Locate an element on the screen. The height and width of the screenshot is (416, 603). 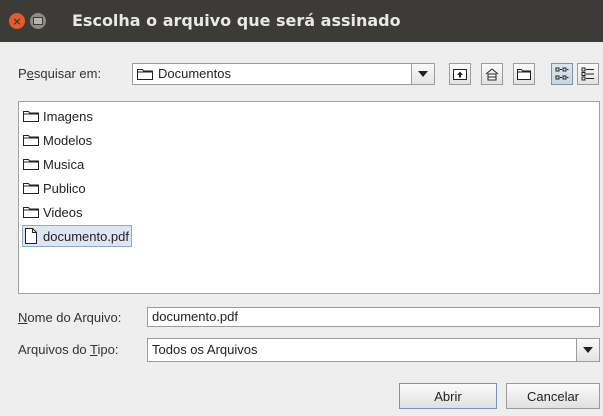
new-folder-icon is located at coordinates (524, 74).